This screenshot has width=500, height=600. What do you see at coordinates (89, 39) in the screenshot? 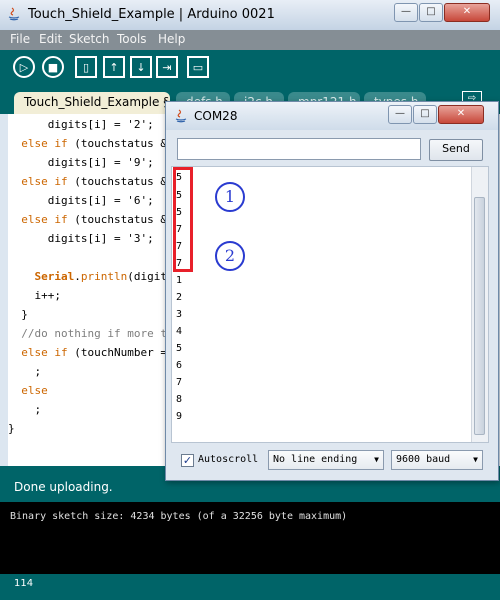
I see `menu-sketch: Sketch` at bounding box center [89, 39].